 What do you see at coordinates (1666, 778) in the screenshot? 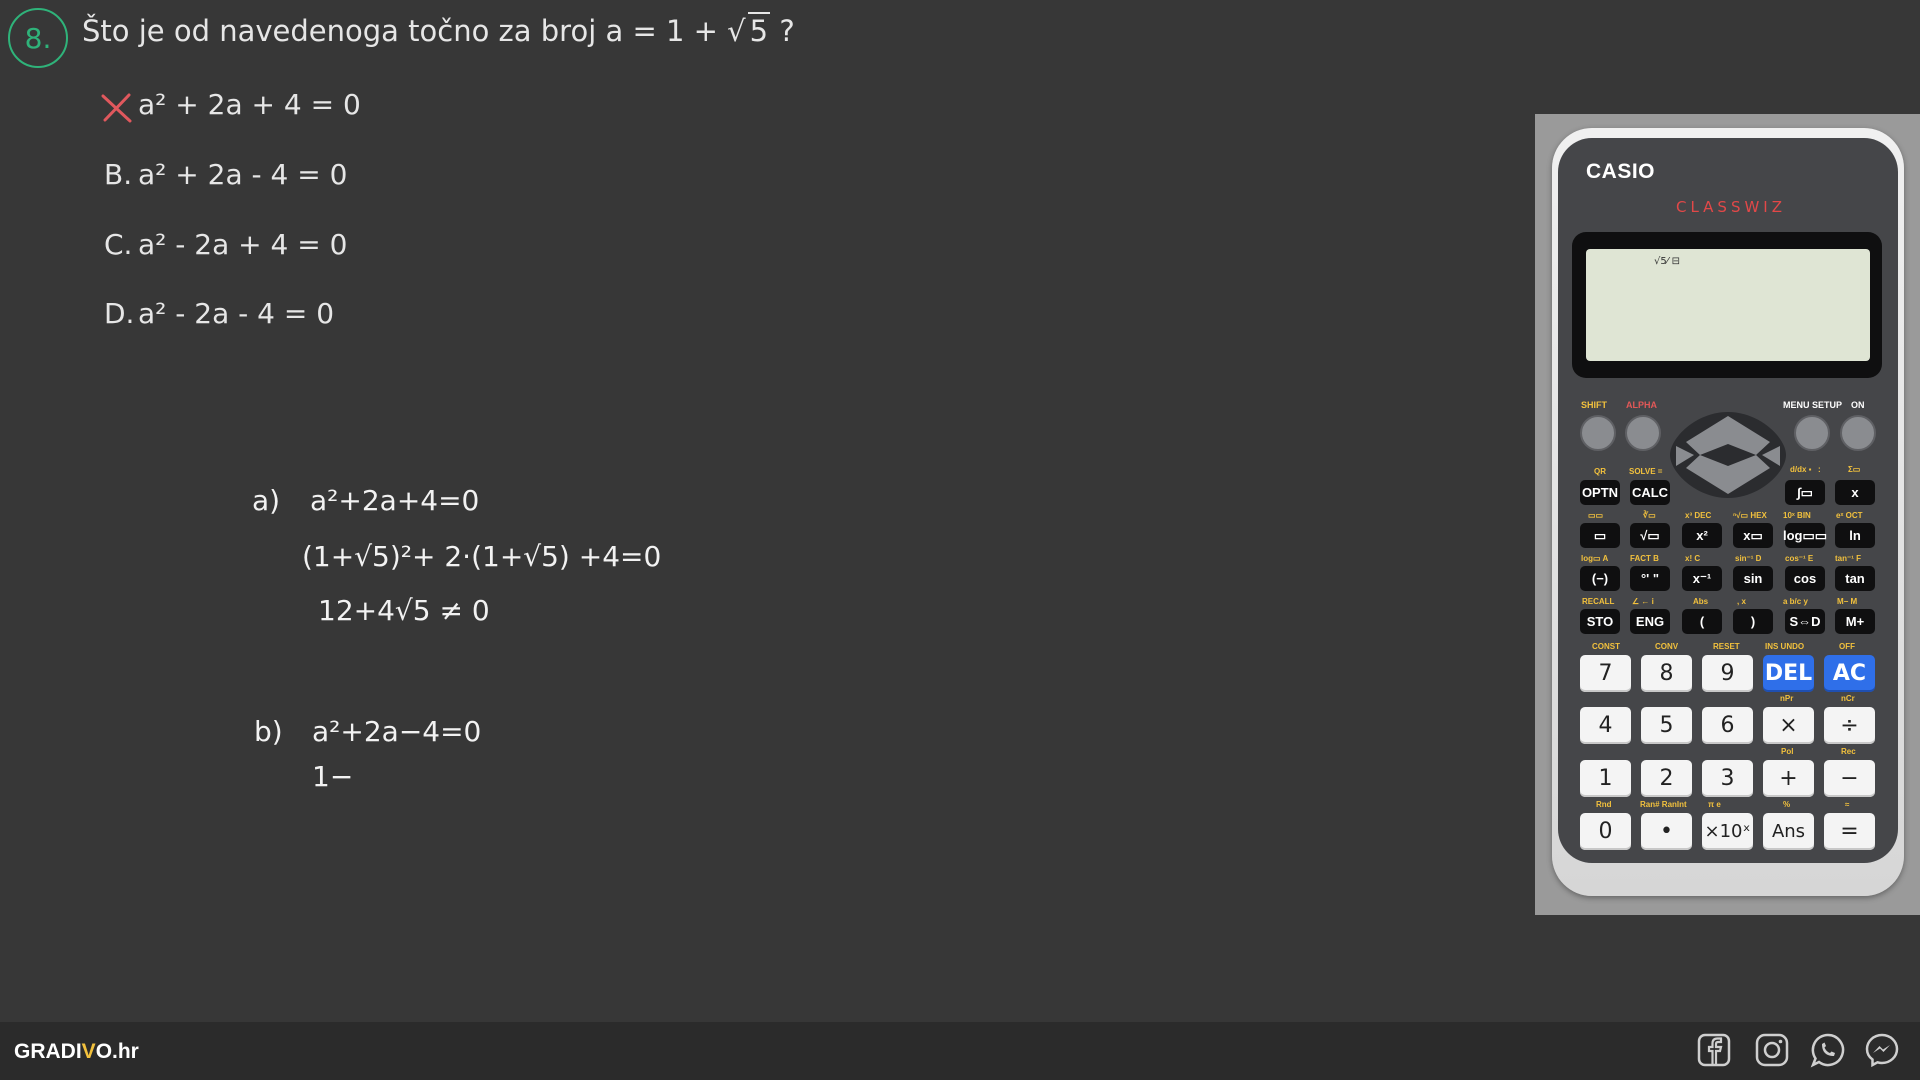
I see `key-2: 2` at bounding box center [1666, 778].